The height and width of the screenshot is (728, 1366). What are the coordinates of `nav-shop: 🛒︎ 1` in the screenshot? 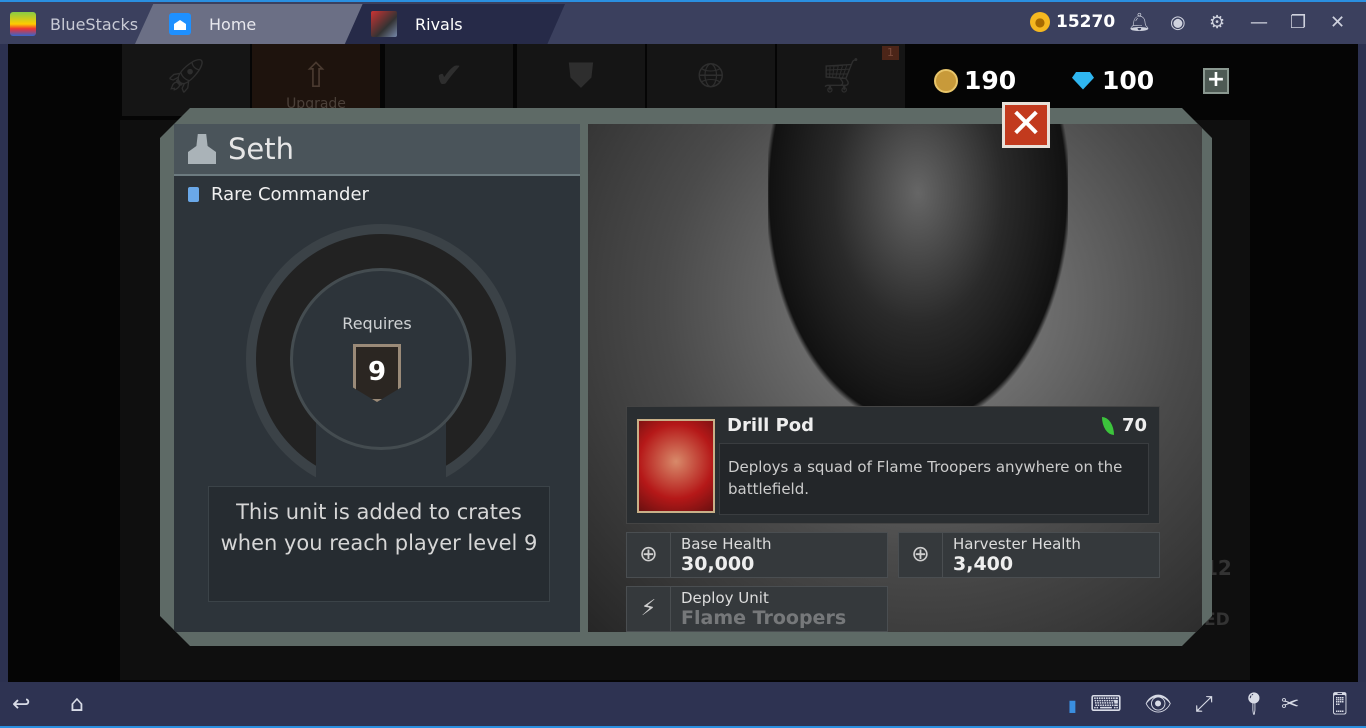 It's located at (841, 80).